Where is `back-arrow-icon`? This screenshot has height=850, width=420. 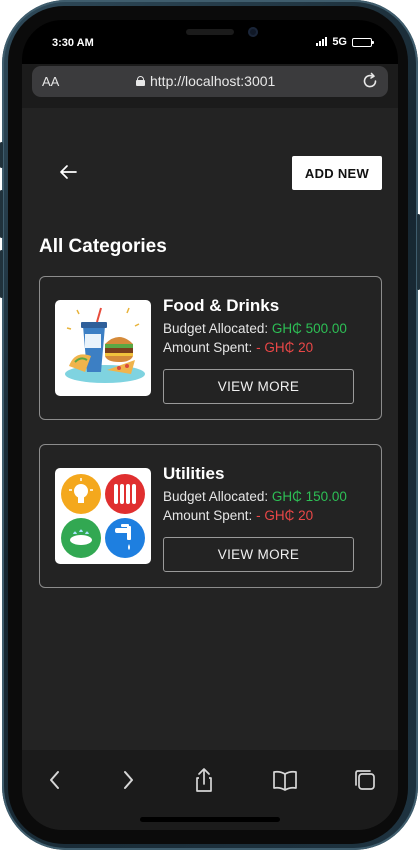 back-arrow-icon is located at coordinates (68, 172).